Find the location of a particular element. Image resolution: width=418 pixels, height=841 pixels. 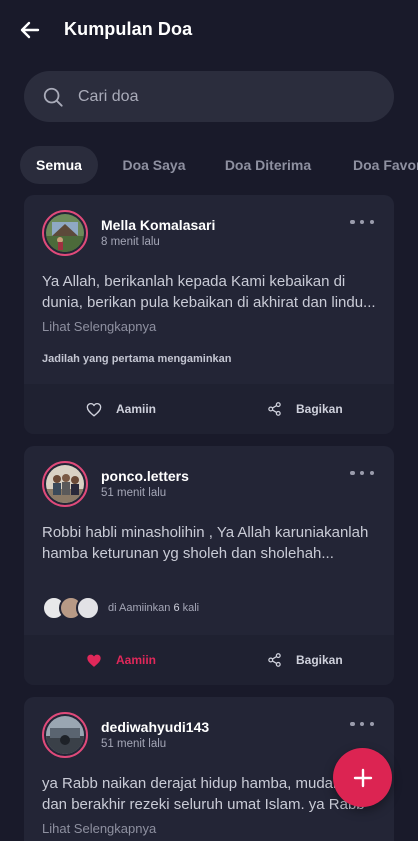

plus-icon is located at coordinates (362, 777).